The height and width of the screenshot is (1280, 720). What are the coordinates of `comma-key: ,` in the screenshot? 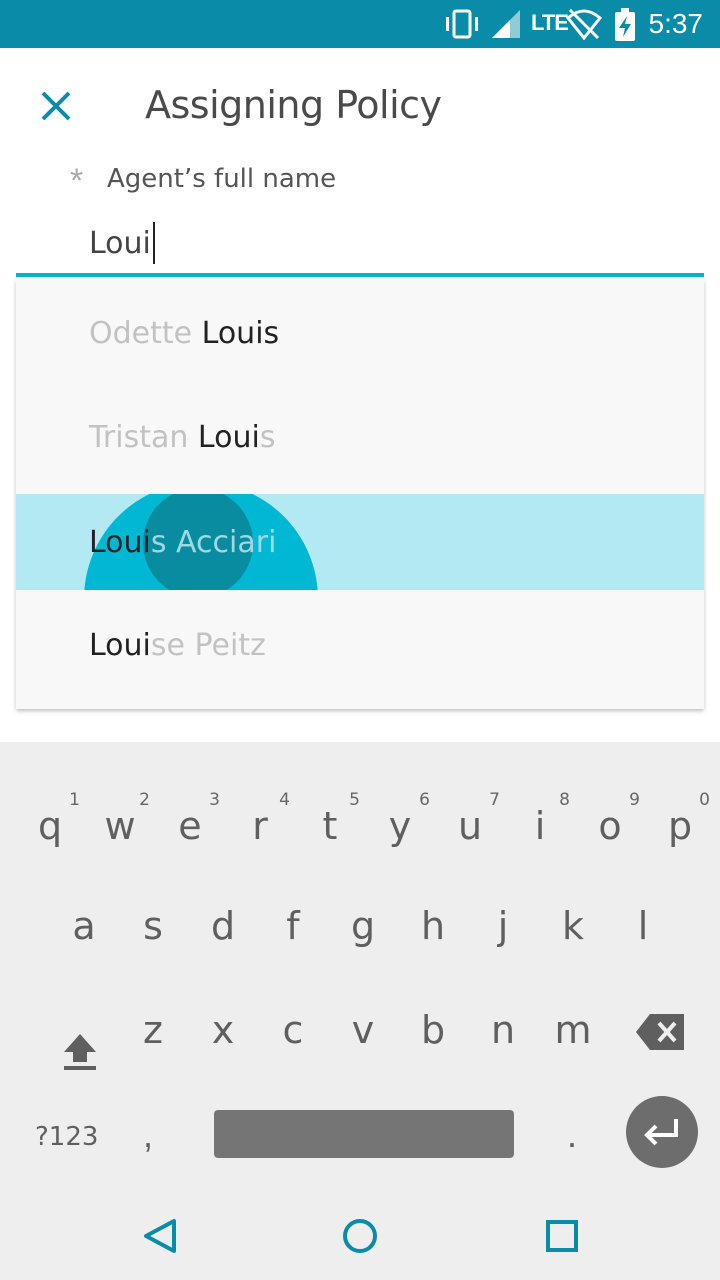 It's located at (148, 1135).